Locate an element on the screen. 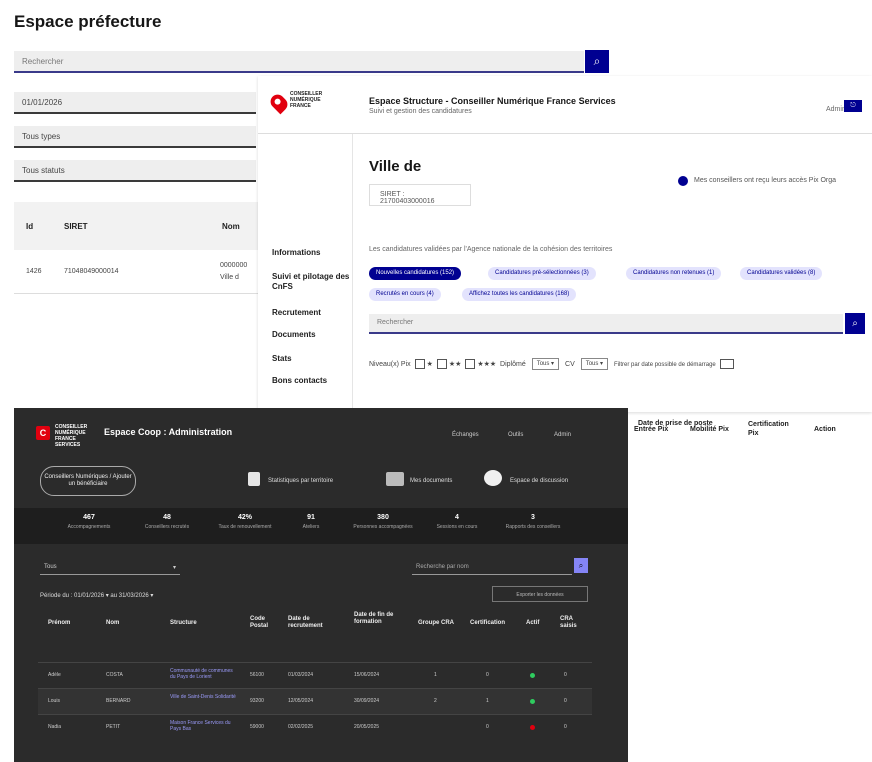 This screenshot has width=872, height=762. prefecture-search-input: Rechercher is located at coordinates (299, 62).